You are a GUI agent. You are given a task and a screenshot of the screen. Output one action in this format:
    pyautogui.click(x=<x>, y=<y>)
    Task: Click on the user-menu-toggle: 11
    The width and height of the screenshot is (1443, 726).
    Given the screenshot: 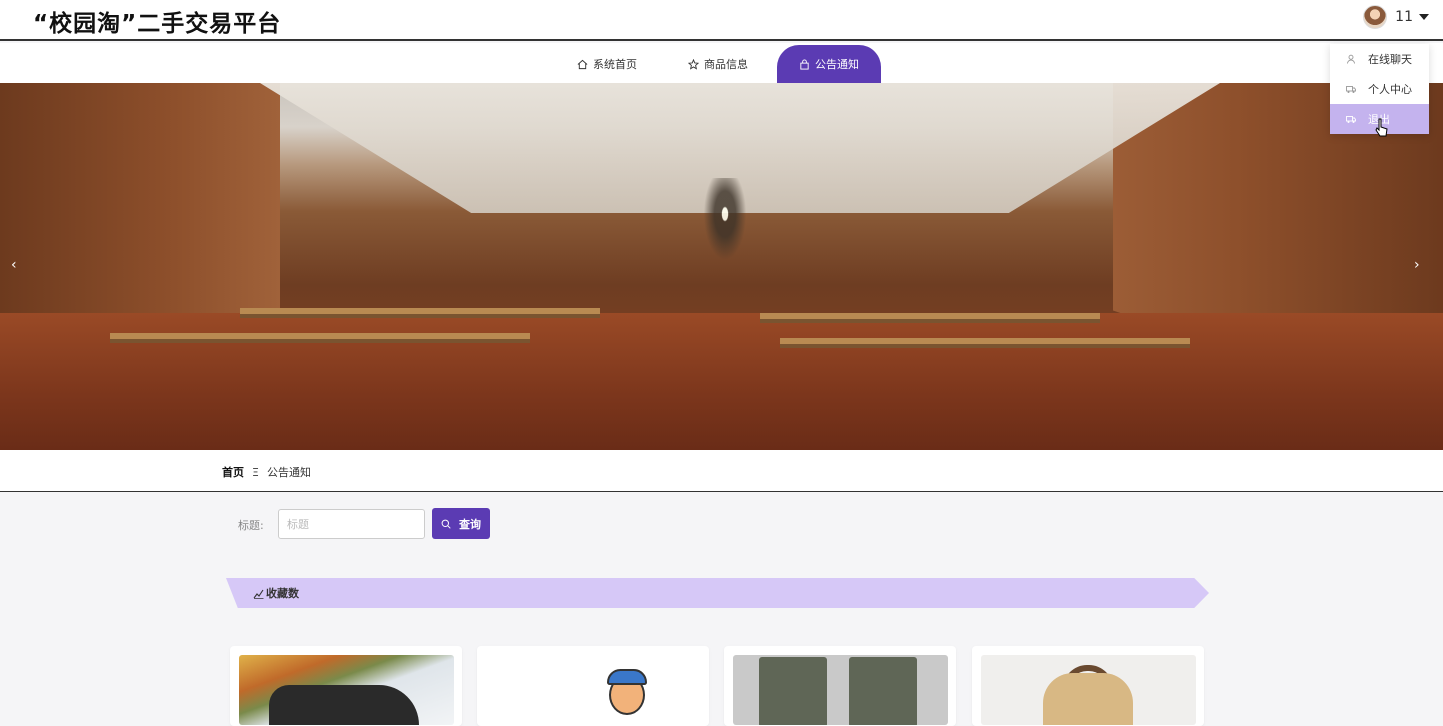 What is the action you would take?
    pyautogui.click(x=1396, y=17)
    